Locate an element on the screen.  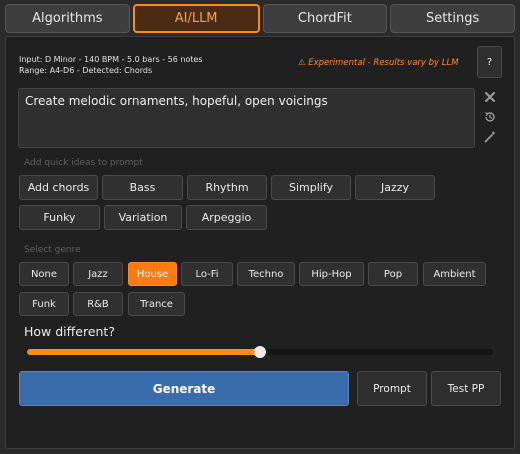
genre-lofi-button: Lo-Fi is located at coordinates (207, 274).